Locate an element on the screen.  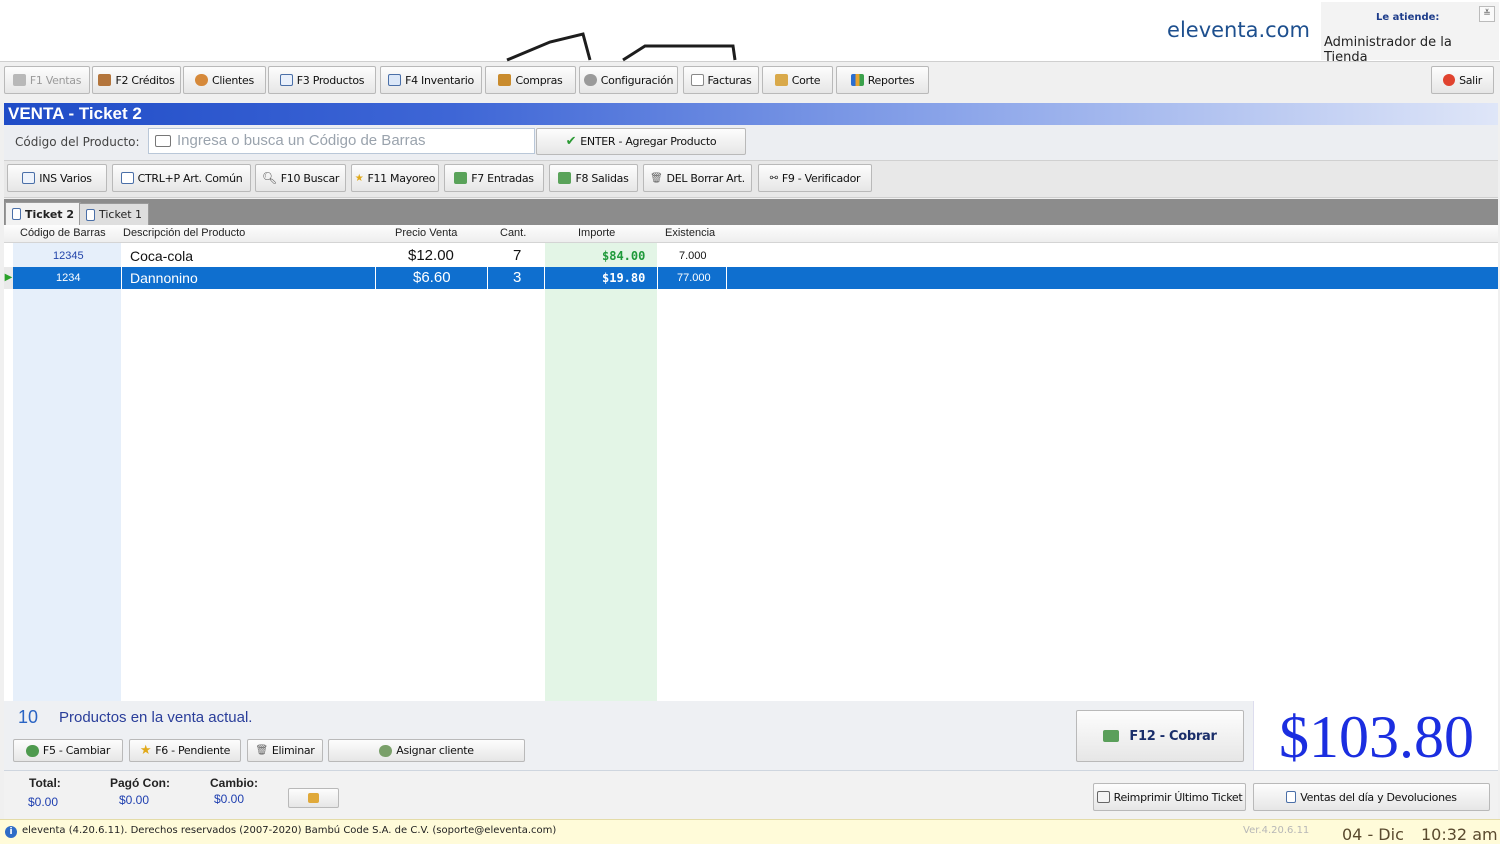
tool-facturas: Facturas is located at coordinates (721, 80).